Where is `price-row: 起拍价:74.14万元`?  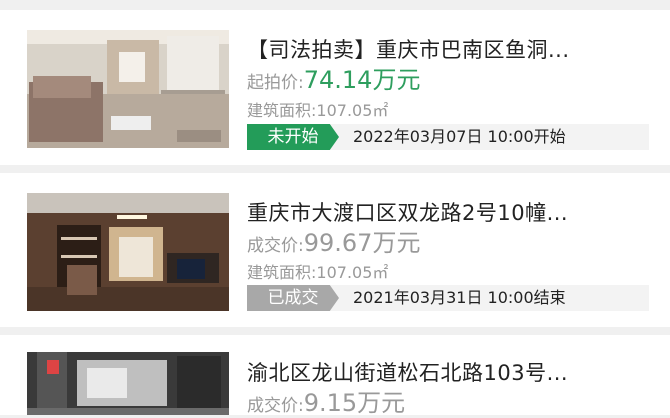
price-row: 起拍价:74.14万元 is located at coordinates (333, 77).